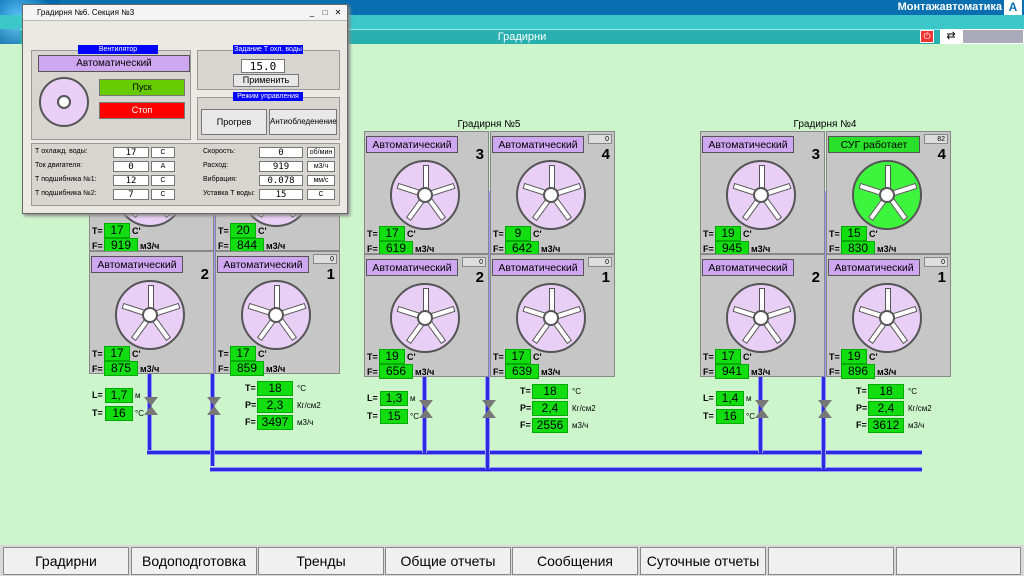 The height and width of the screenshot is (576, 1024). What do you see at coordinates (927, 36) in the screenshot?
I see `power-icon: ⏻` at bounding box center [927, 36].